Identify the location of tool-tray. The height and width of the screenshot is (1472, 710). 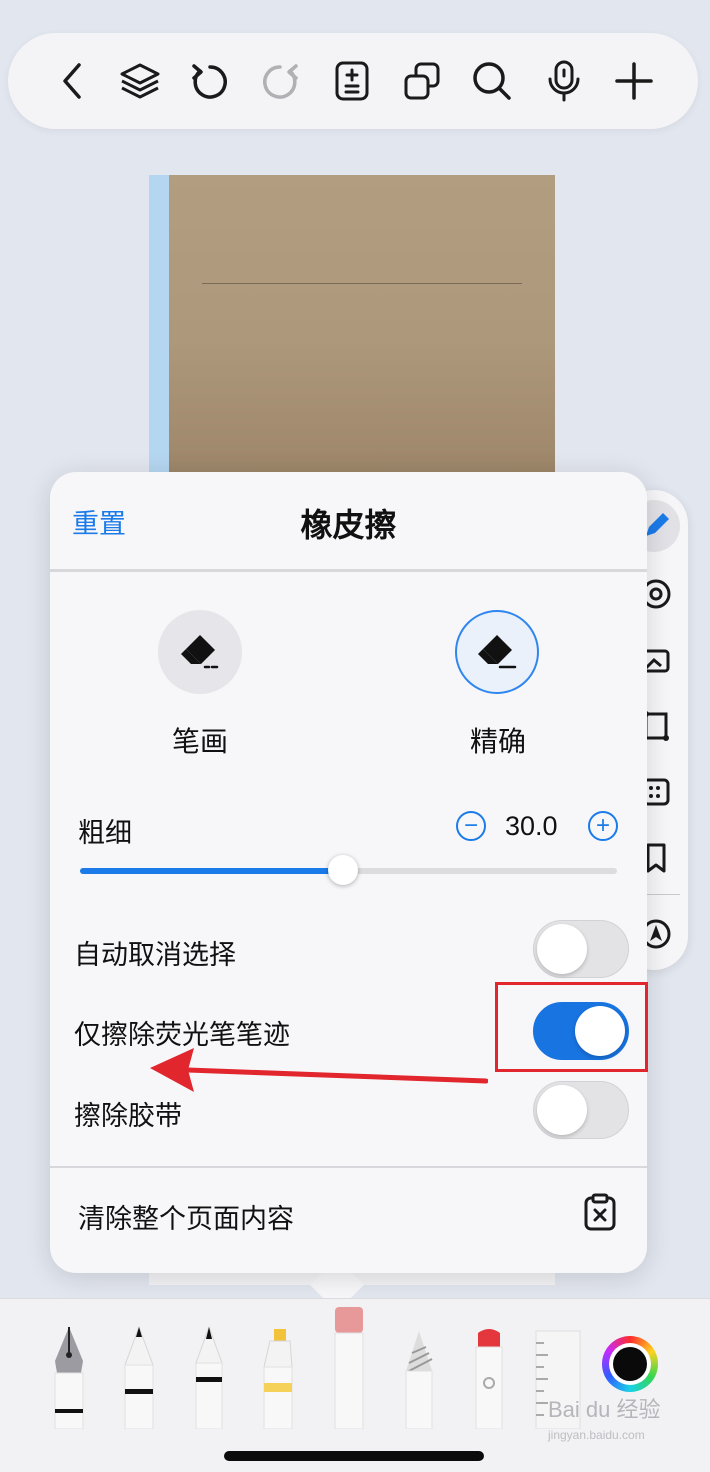
(355, 1385).